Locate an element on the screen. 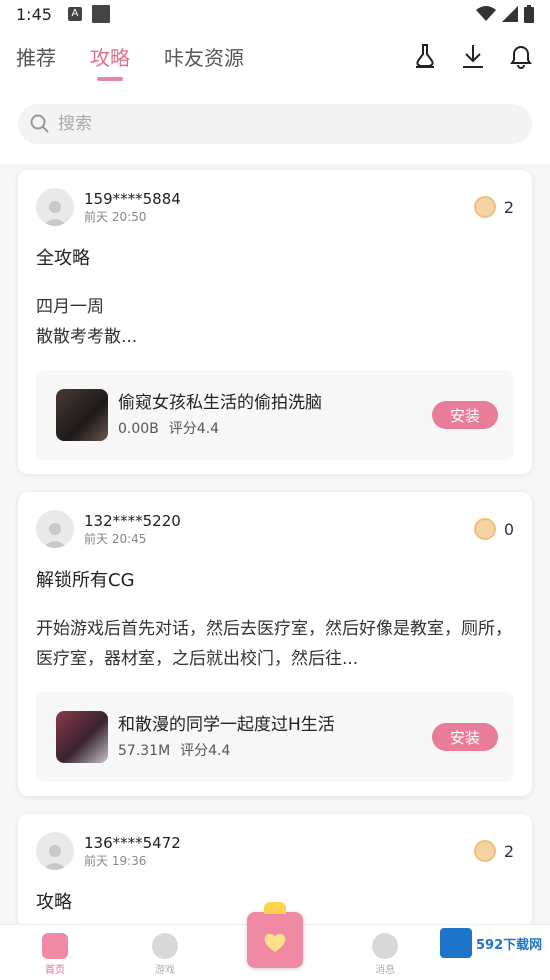 This screenshot has height=980, width=550. download-icon is located at coordinates (473, 56).